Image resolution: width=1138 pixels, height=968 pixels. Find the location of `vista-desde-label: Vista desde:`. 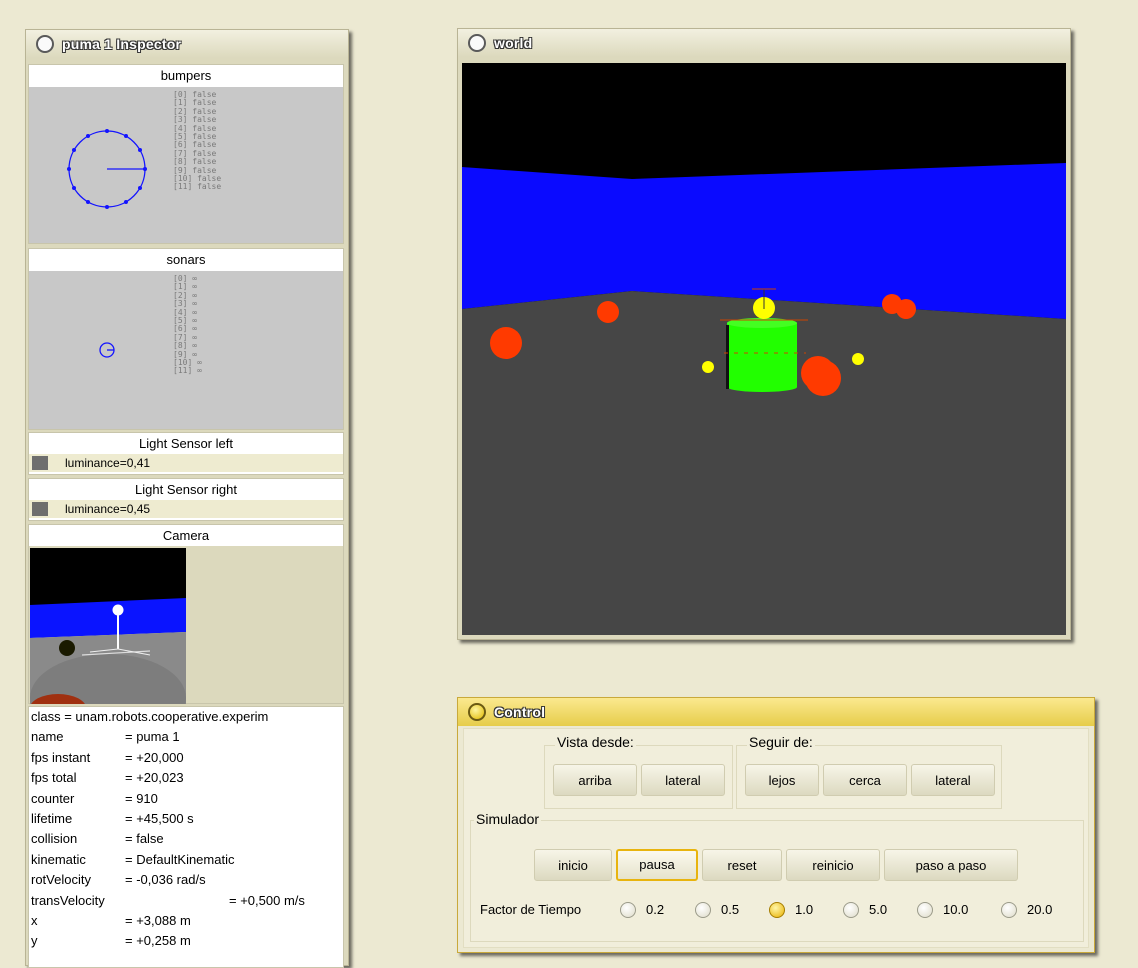

vista-desde-label: Vista desde: is located at coordinates (595, 742).